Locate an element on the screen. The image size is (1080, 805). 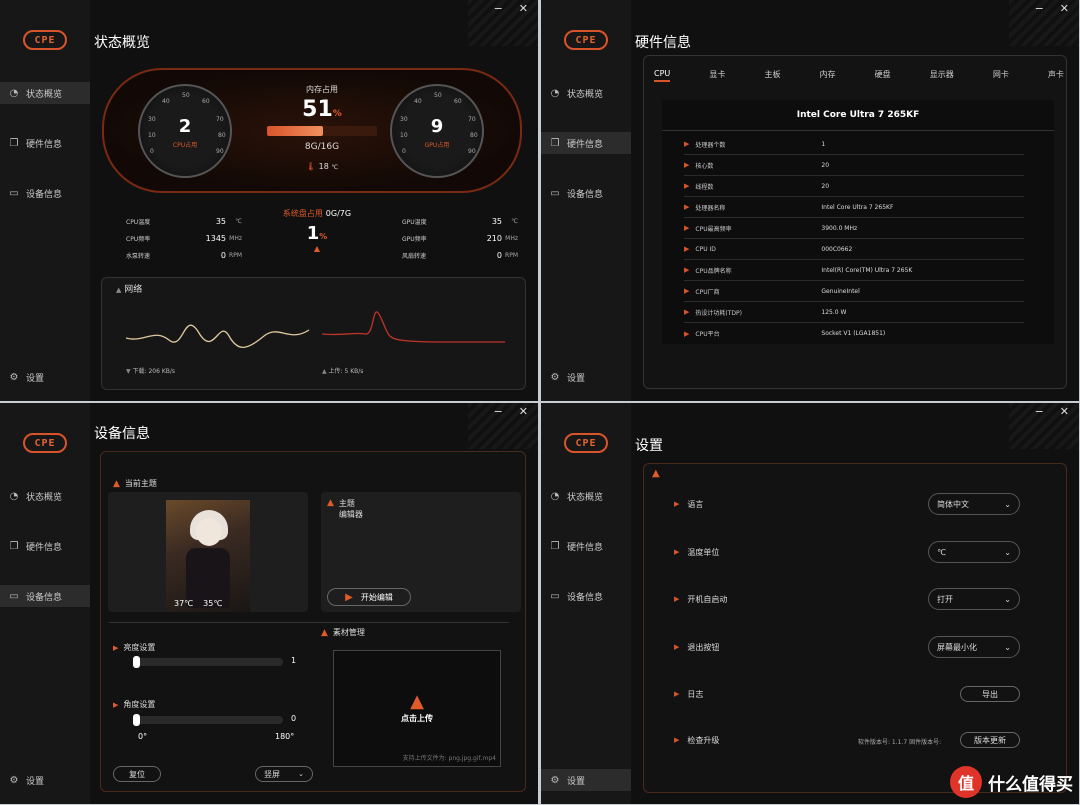
angle-value: 0 is located at coordinates (294, 718).